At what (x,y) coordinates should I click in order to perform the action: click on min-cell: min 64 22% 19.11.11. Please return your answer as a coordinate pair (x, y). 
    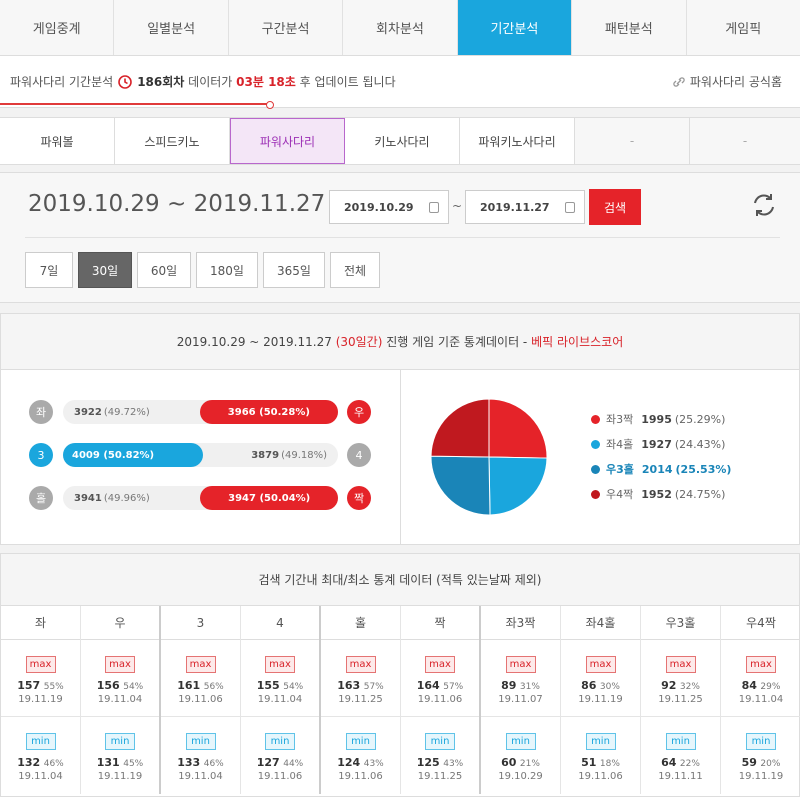
    Looking at the image, I should click on (680, 755).